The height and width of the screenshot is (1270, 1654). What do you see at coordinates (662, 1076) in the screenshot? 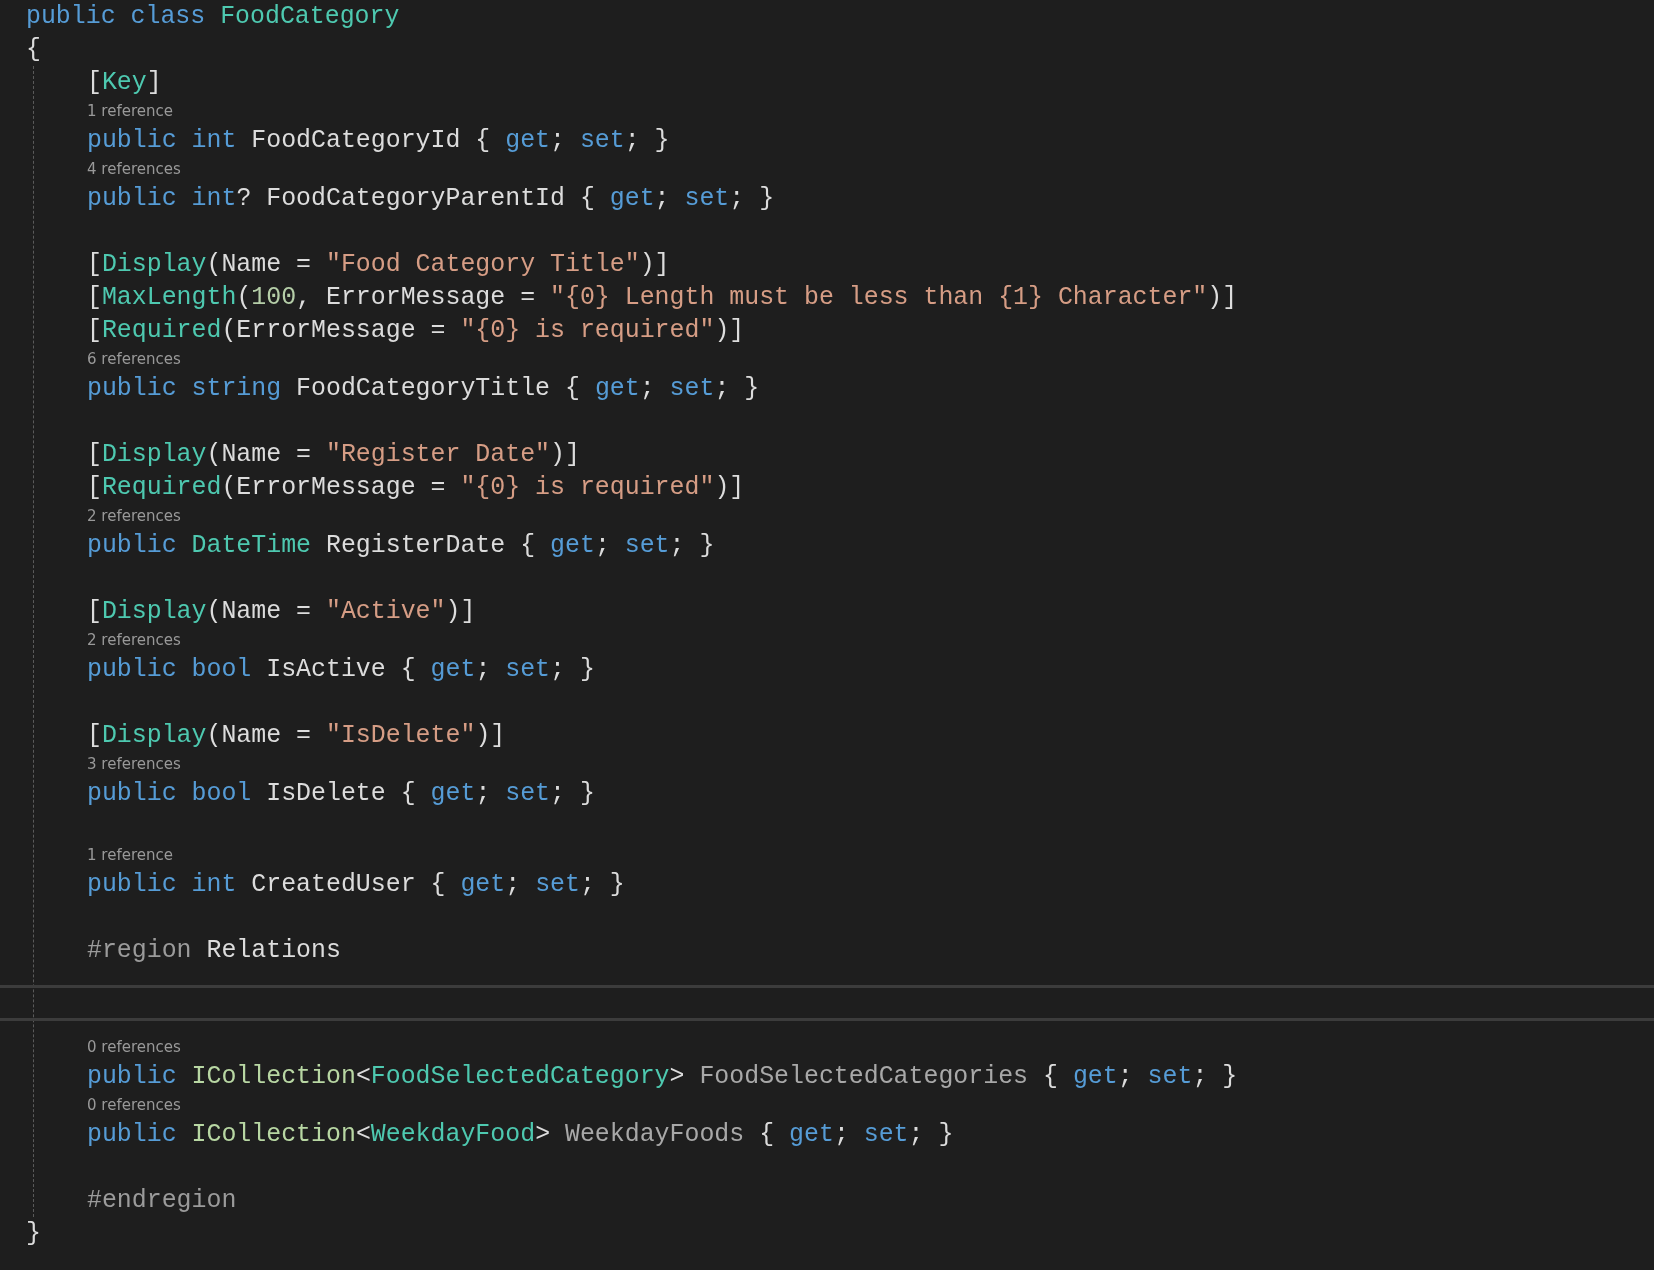
I see `code-line: public ICollection<FoodSelectedCategory> FoodSelectedCategories { get; set; }` at bounding box center [662, 1076].